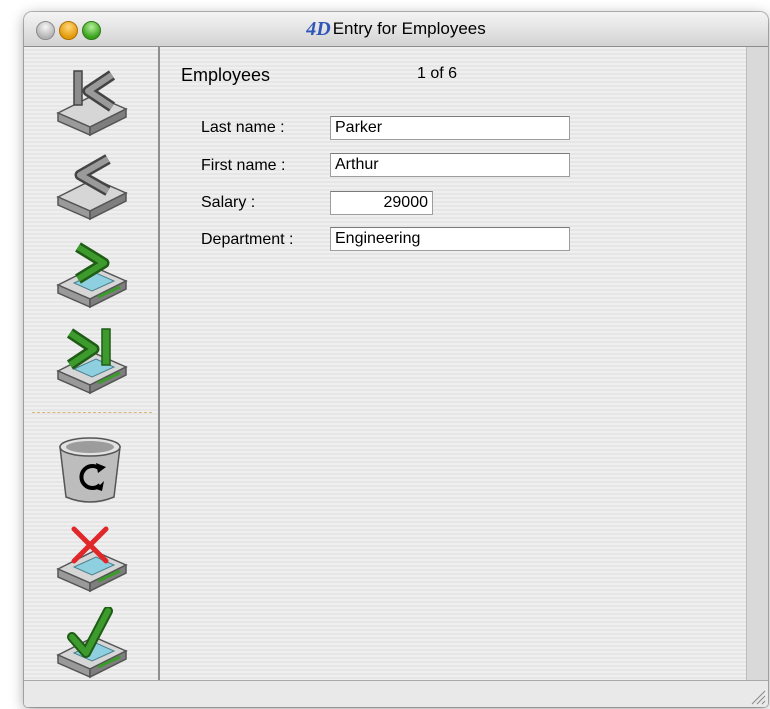 Image resolution: width=770 pixels, height=709 pixels. Describe the element at coordinates (243, 165) in the screenshot. I see `first-name-label: First name :` at that location.